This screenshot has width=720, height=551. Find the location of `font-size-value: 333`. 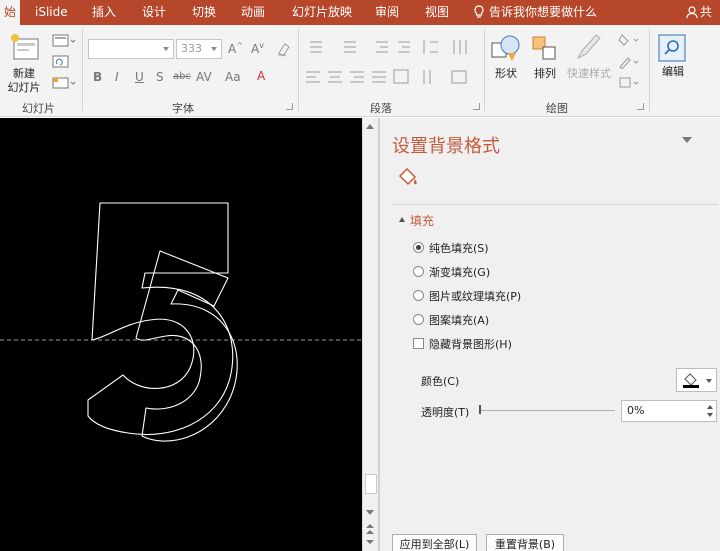

font-size-value: 333 is located at coordinates (191, 48).